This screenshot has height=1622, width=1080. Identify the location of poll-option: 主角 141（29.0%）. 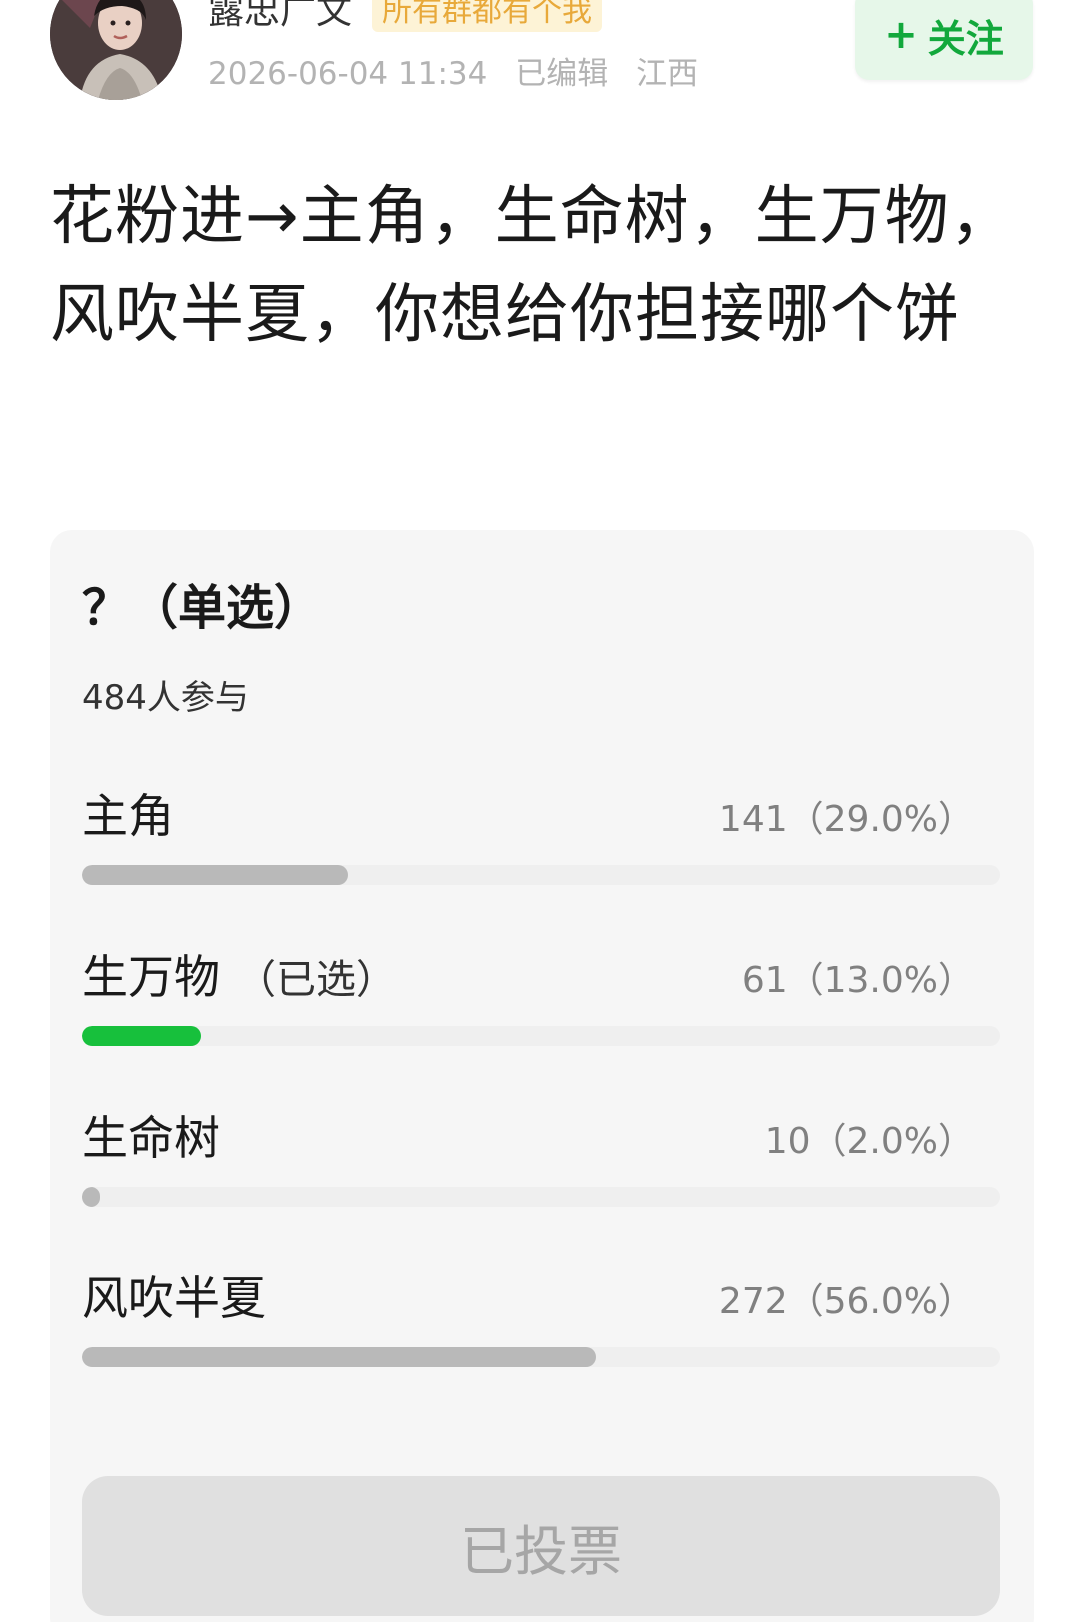
(541, 855).